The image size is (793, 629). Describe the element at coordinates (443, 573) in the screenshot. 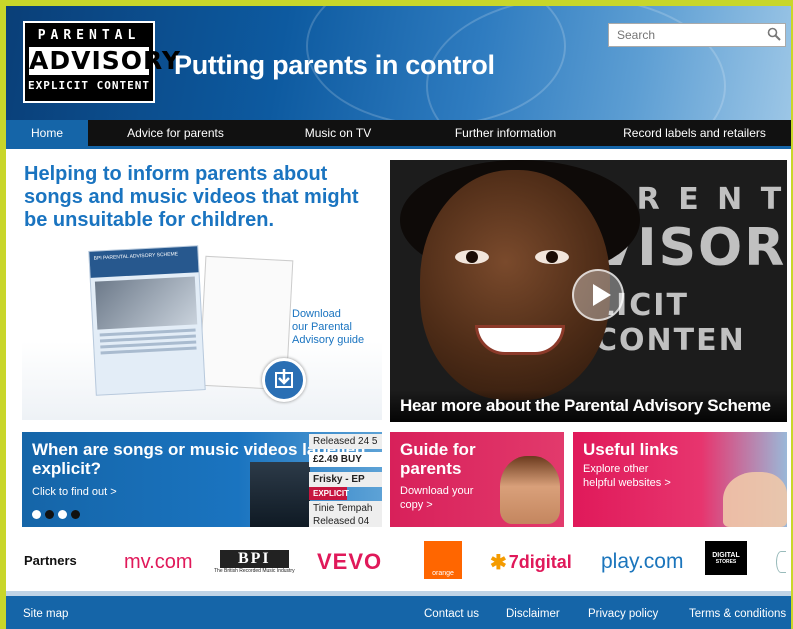

I see `partner-logo-text: orange` at that location.